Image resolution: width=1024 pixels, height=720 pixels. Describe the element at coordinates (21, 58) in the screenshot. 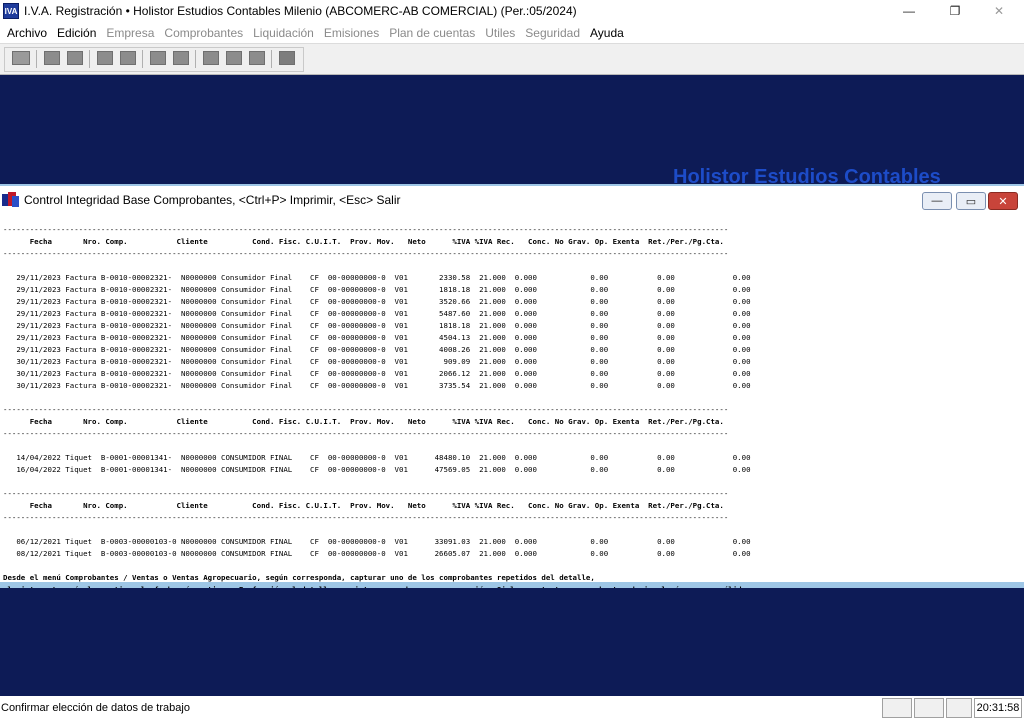

I see `open-icon` at that location.